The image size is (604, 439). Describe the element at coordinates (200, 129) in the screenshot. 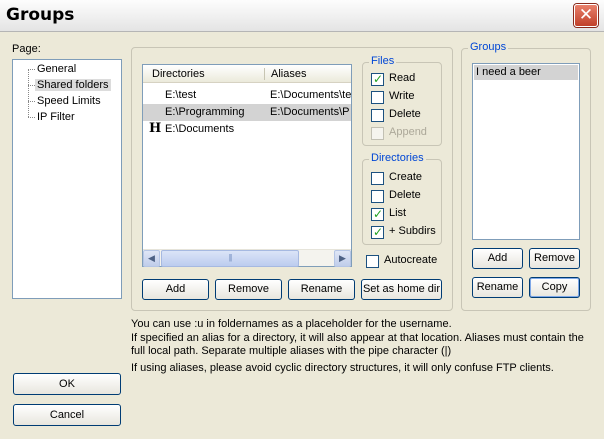

I see `directory-path: E:\Documents` at that location.